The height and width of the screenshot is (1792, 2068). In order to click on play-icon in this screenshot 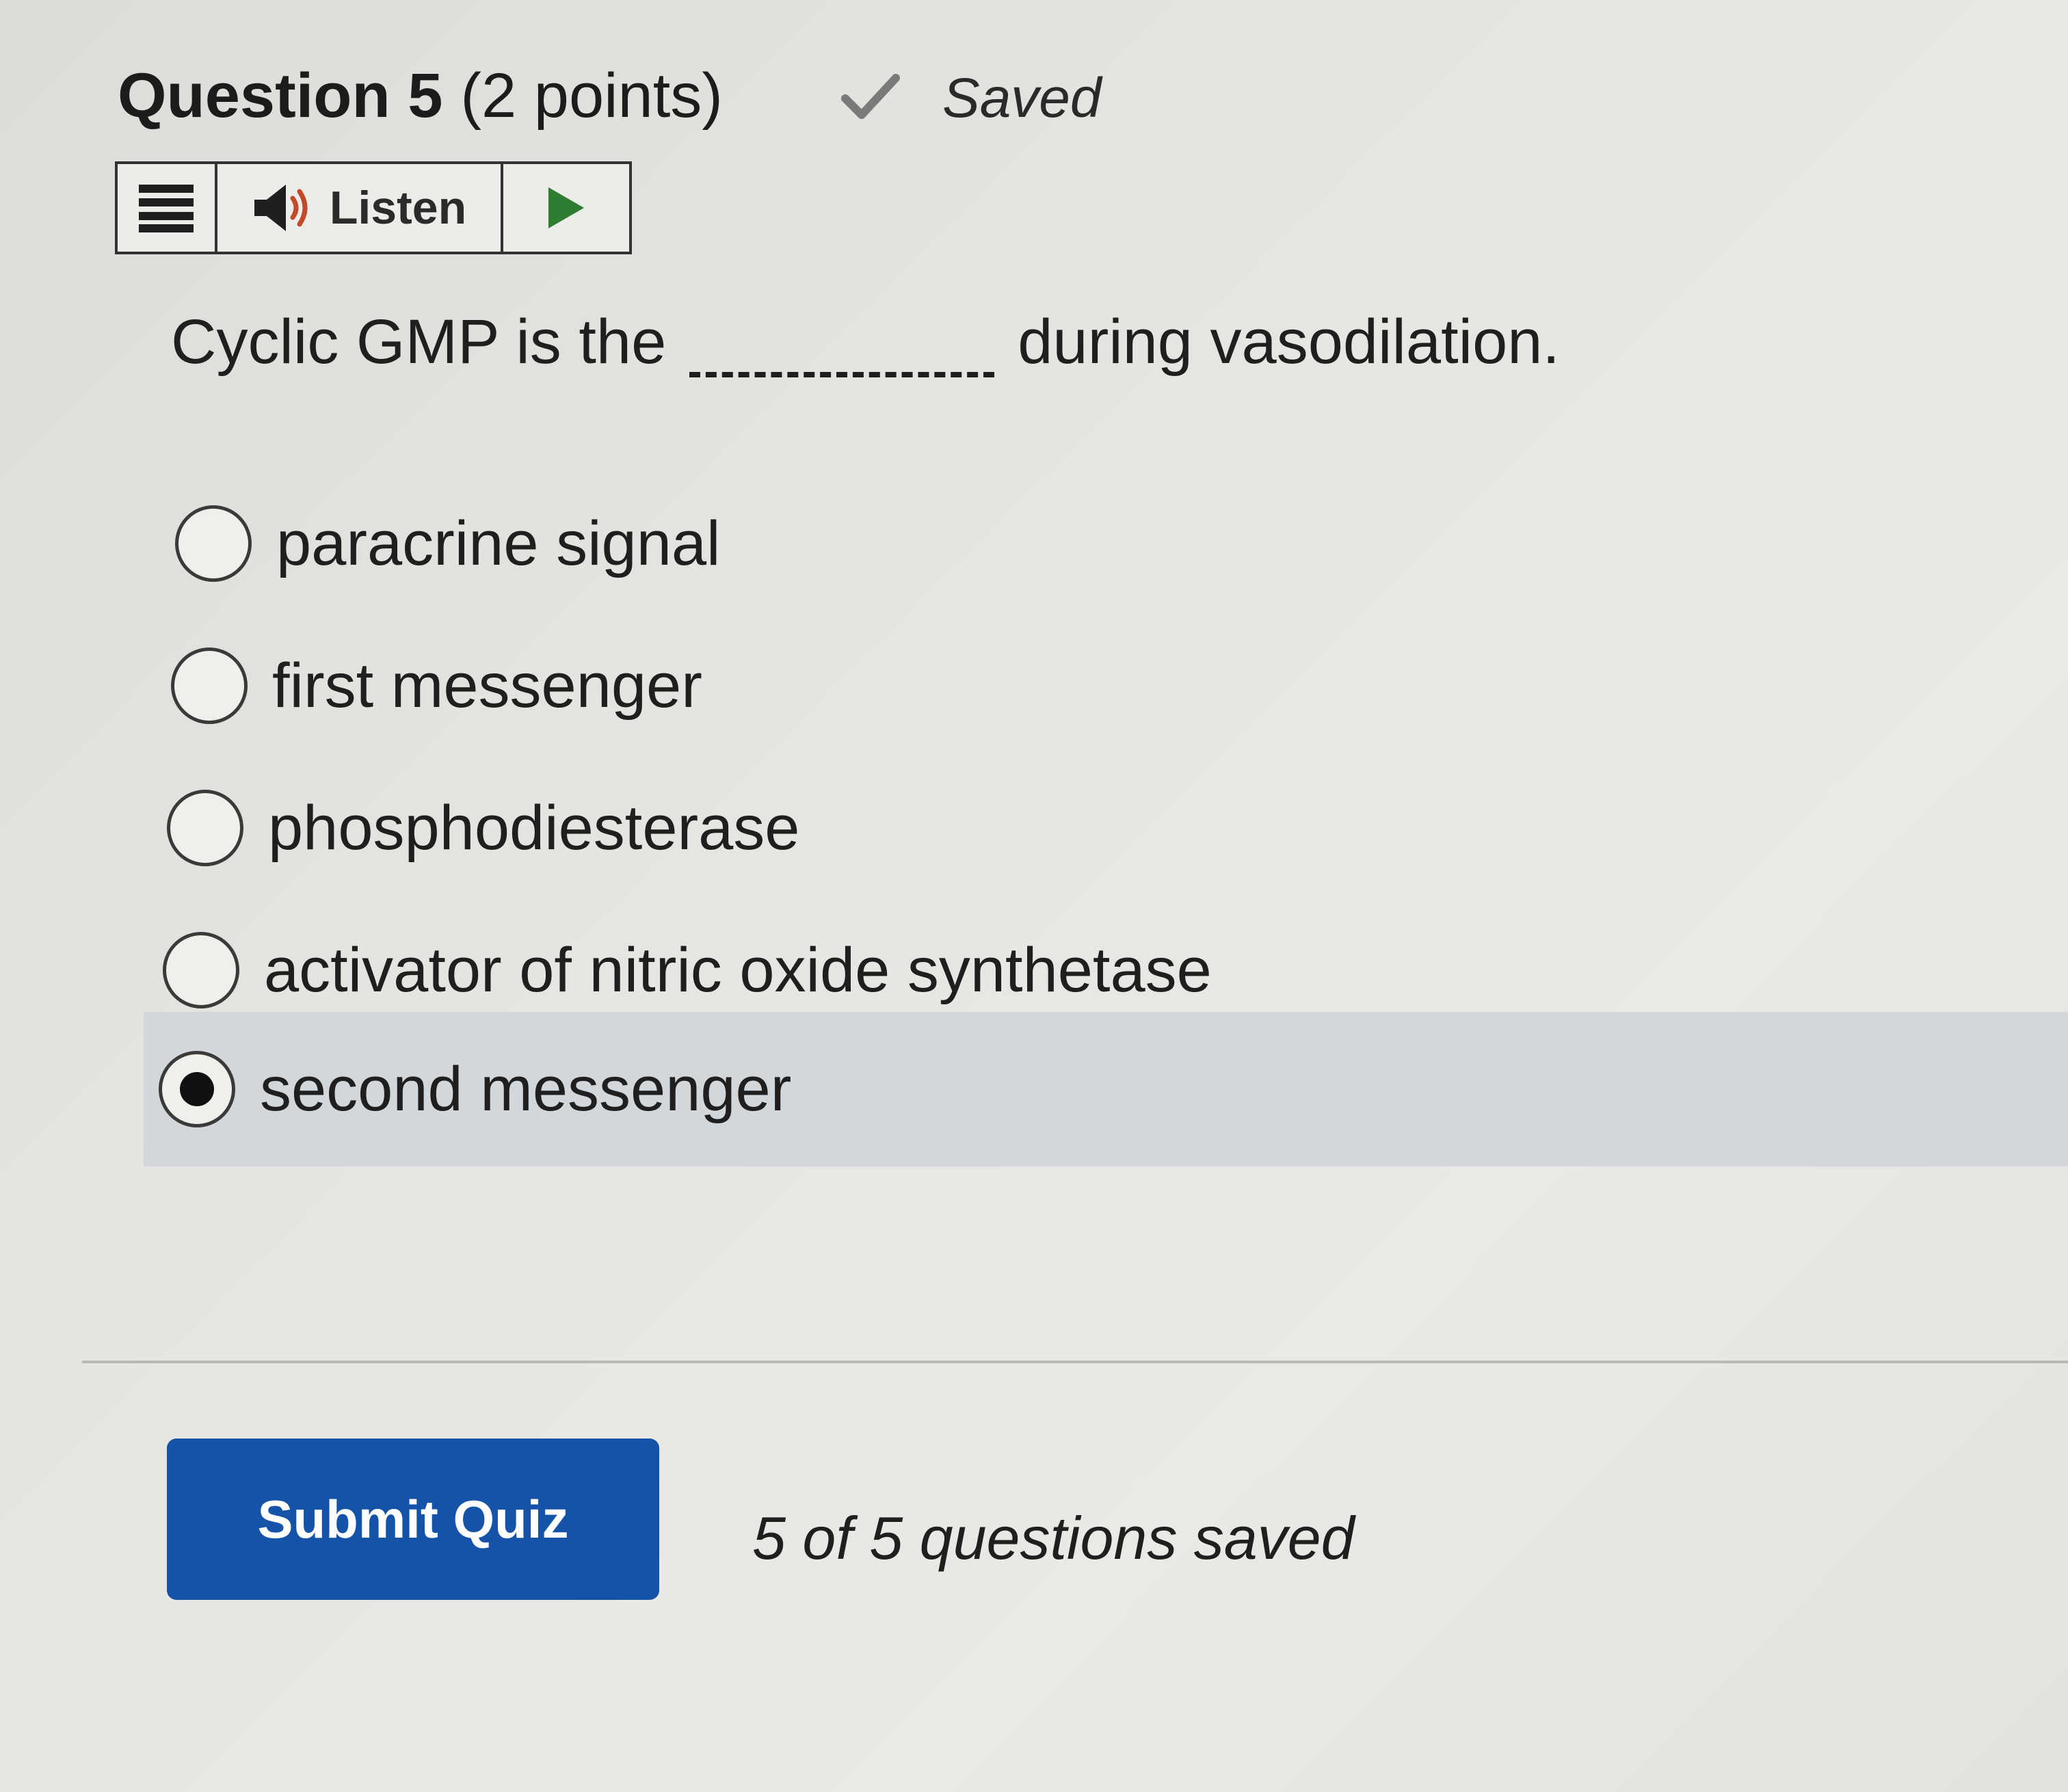, I will do `click(566, 208)`.